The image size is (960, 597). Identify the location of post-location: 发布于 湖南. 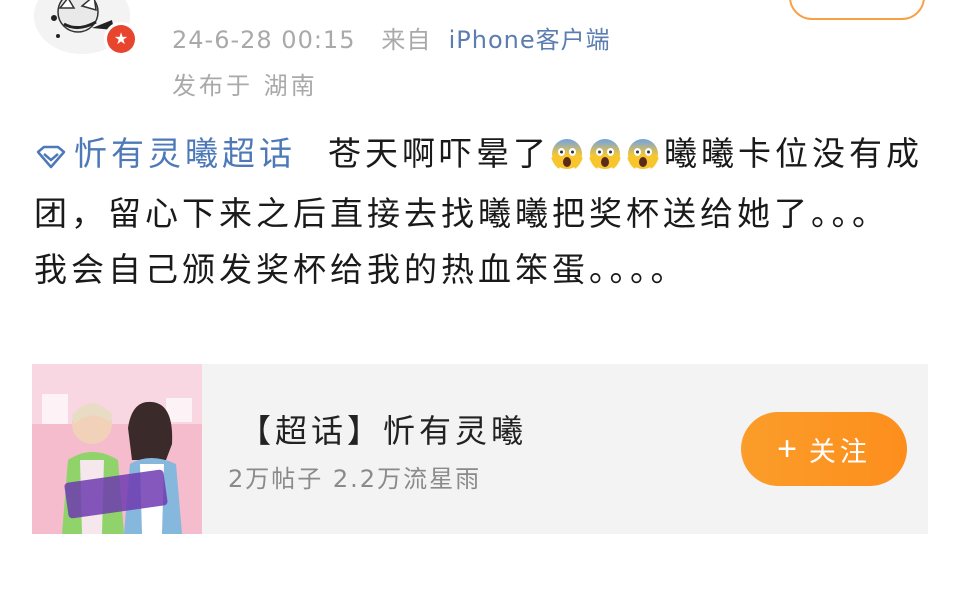
(245, 86).